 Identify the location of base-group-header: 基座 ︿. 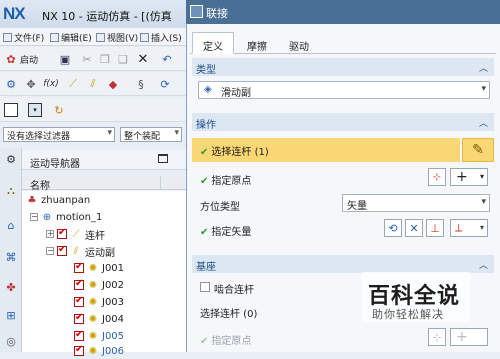
(343, 264).